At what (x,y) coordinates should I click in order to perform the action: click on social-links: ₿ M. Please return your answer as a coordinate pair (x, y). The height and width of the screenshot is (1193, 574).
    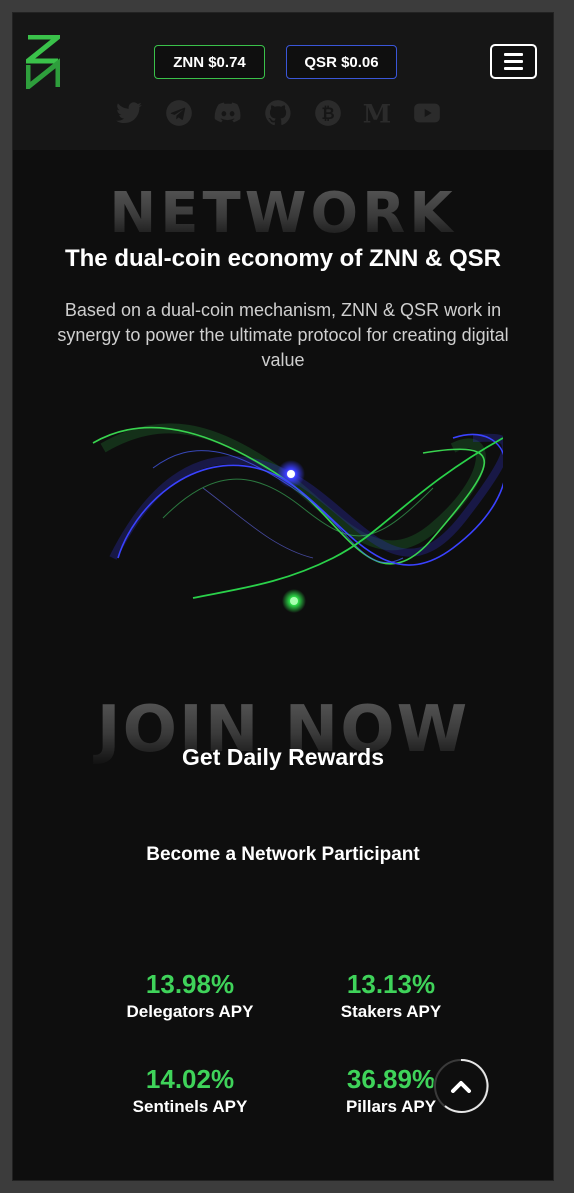
    Looking at the image, I should click on (278, 113).